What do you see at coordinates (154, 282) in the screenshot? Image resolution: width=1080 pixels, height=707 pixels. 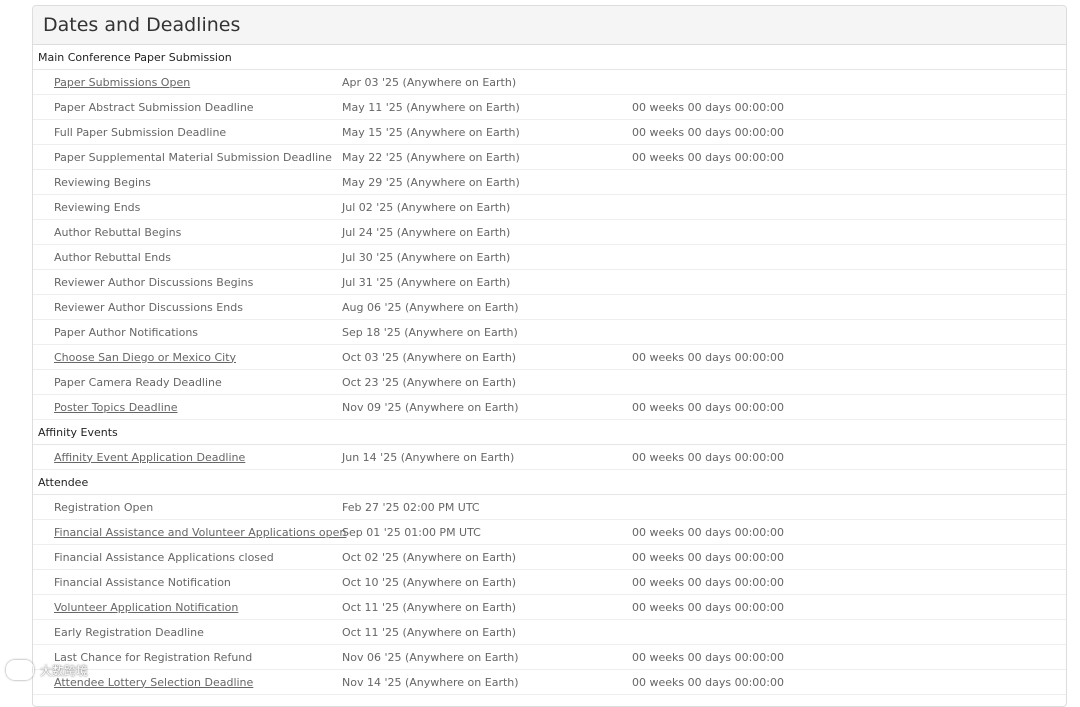 I see `deadline-name: Reviewer Author Discussions Begins` at bounding box center [154, 282].